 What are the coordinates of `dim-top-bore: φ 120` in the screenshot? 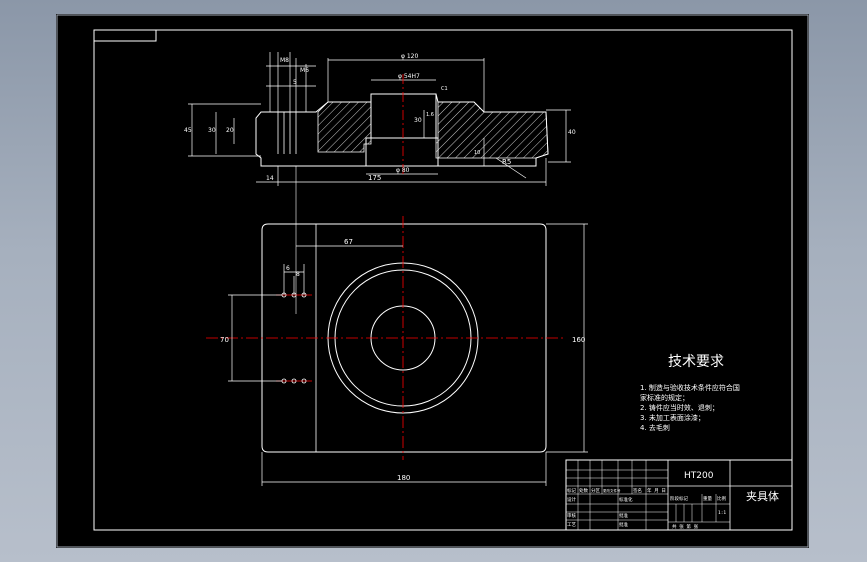 It's located at (410, 56).